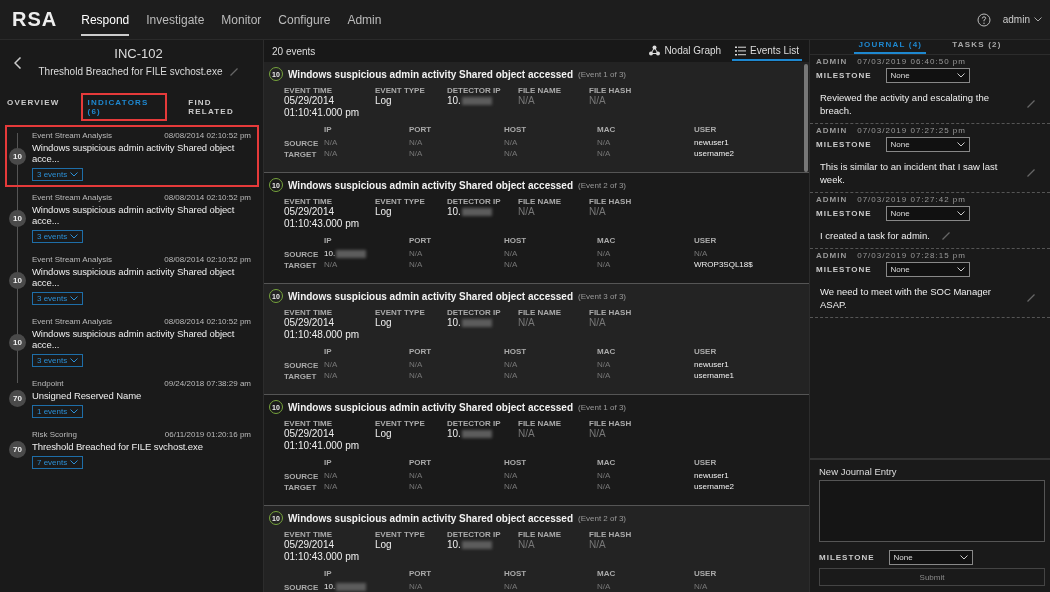 This screenshot has width=1050, height=592. What do you see at coordinates (977, 47) in the screenshot?
I see `tab: TASKS (2)` at bounding box center [977, 47].